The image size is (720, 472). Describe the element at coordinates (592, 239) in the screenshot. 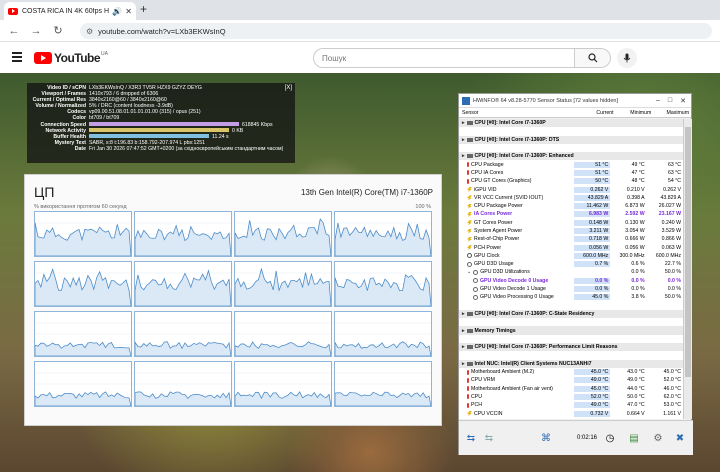

I see `sensor-current: 0.718 W` at that location.